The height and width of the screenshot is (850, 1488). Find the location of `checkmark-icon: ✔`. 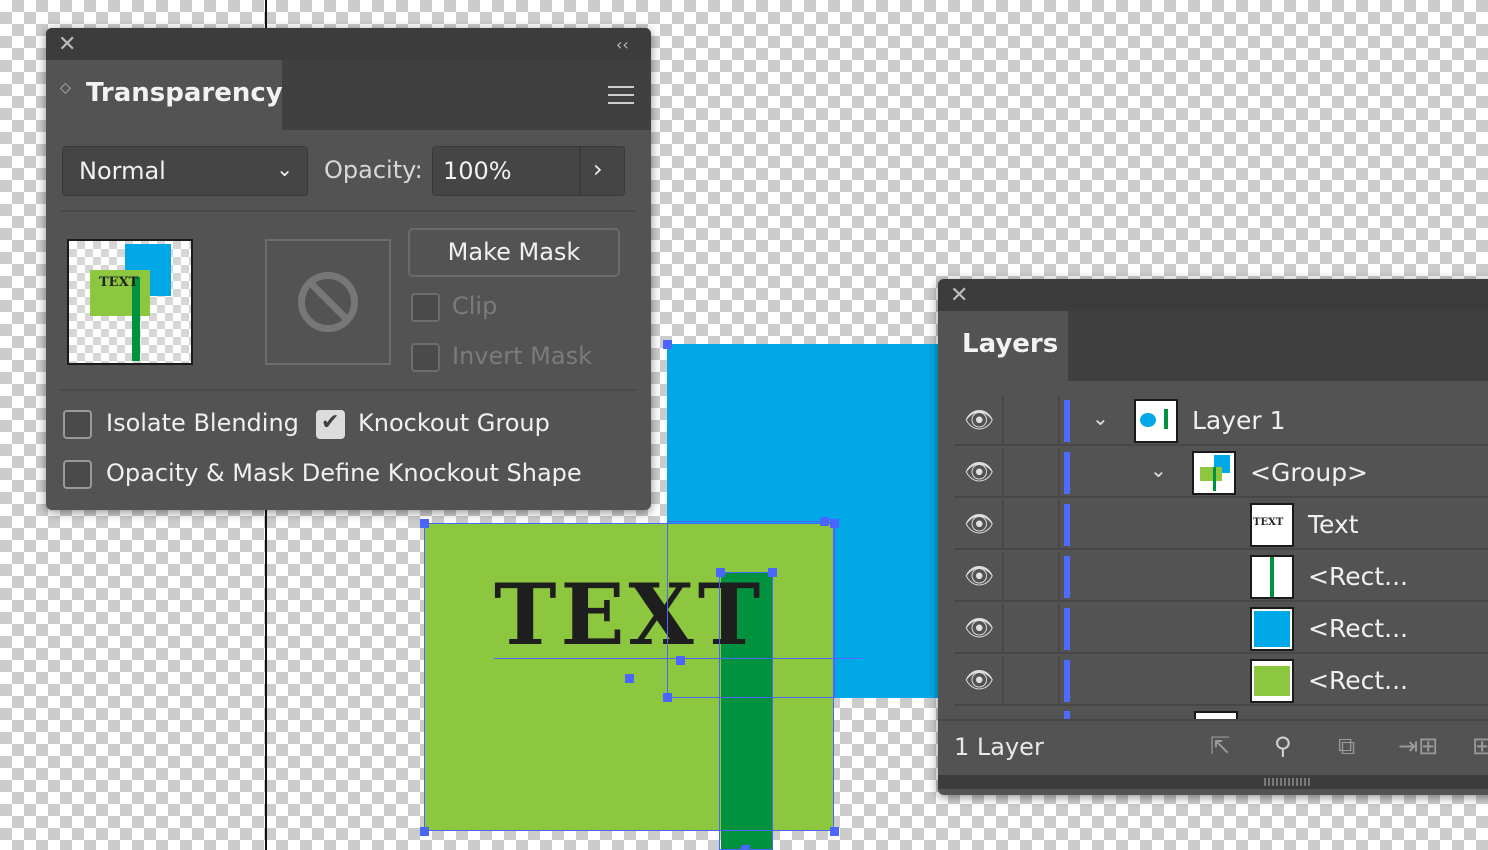

checkmark-icon: ✔ is located at coordinates (330, 422).